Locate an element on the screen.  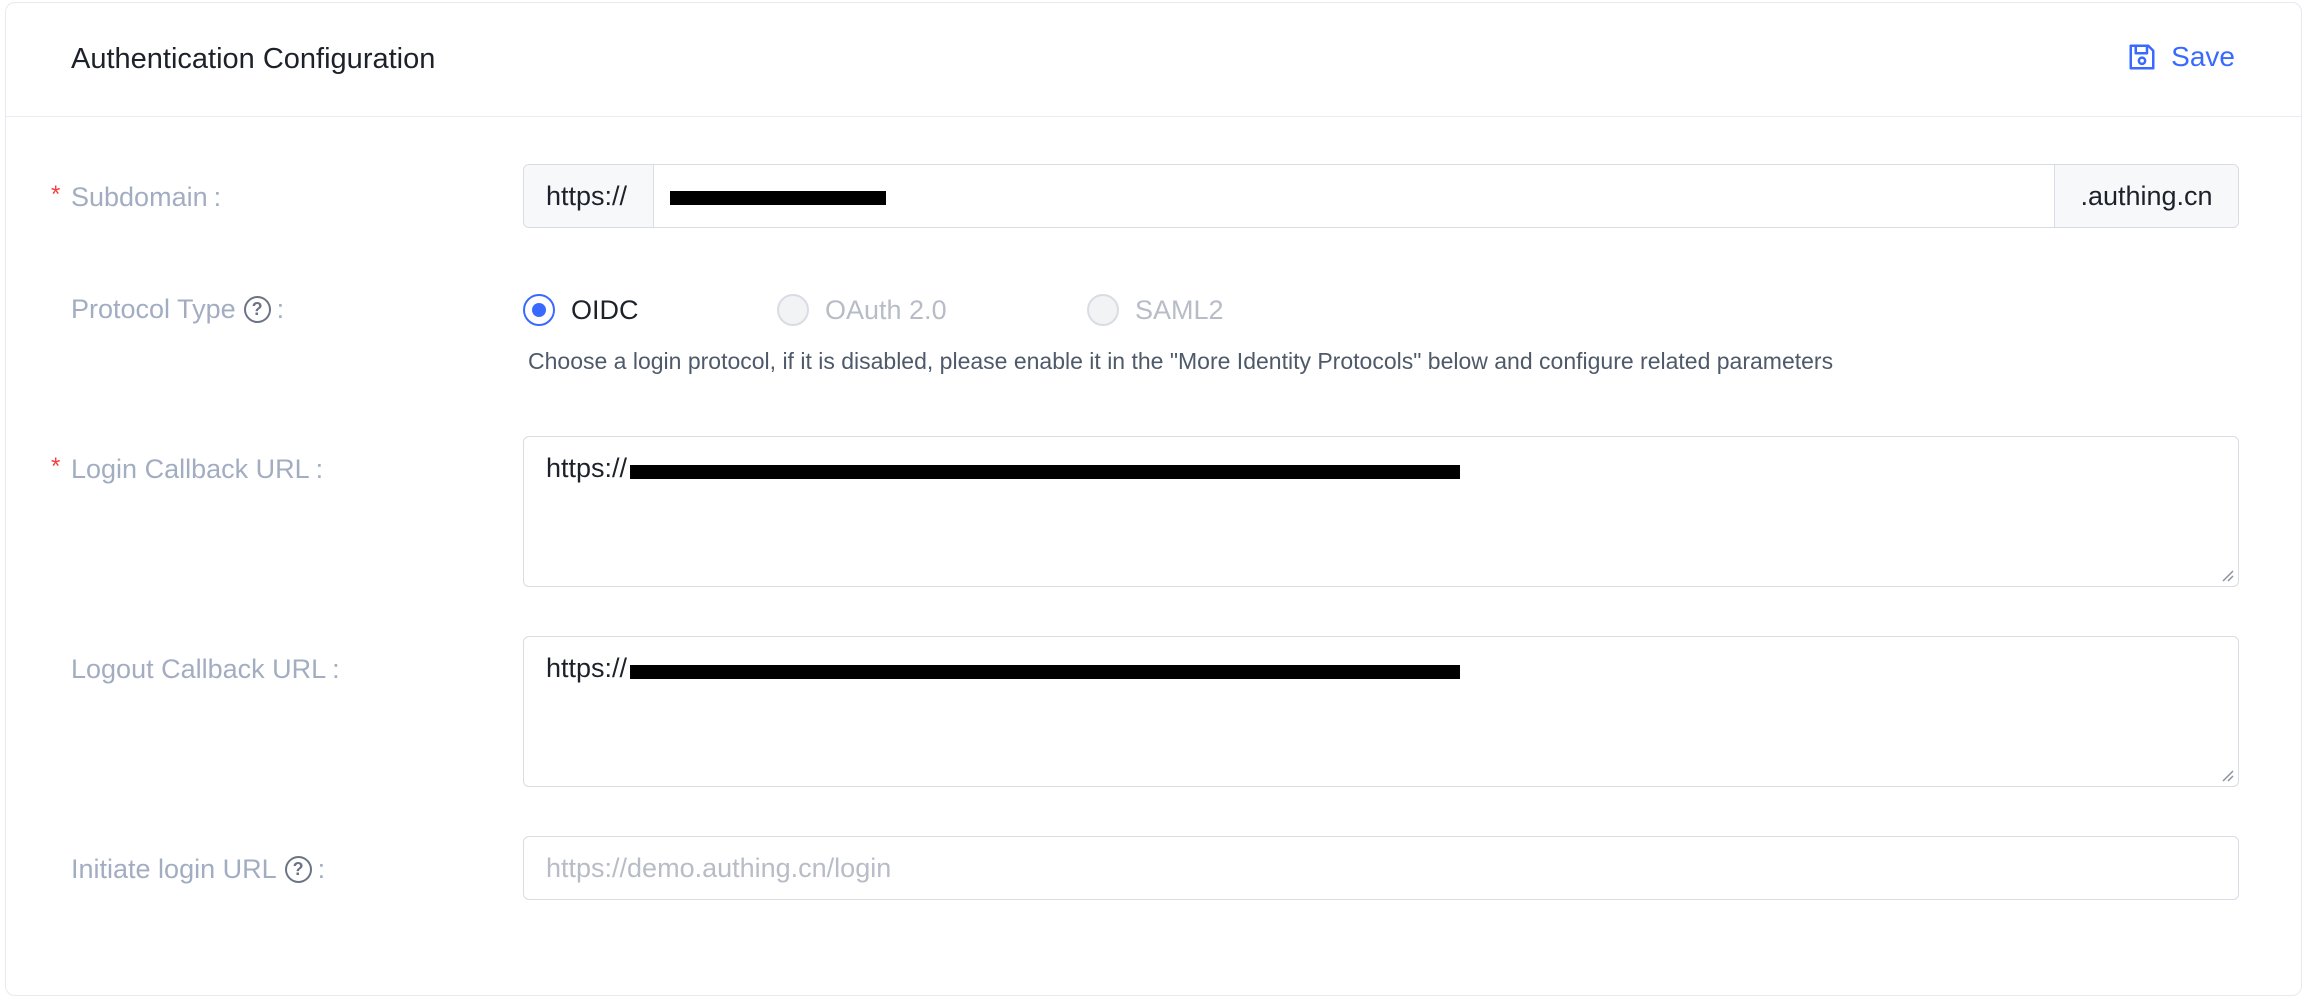
login-callback-label: * Login Callback URL: is located at coordinates (187, 468).